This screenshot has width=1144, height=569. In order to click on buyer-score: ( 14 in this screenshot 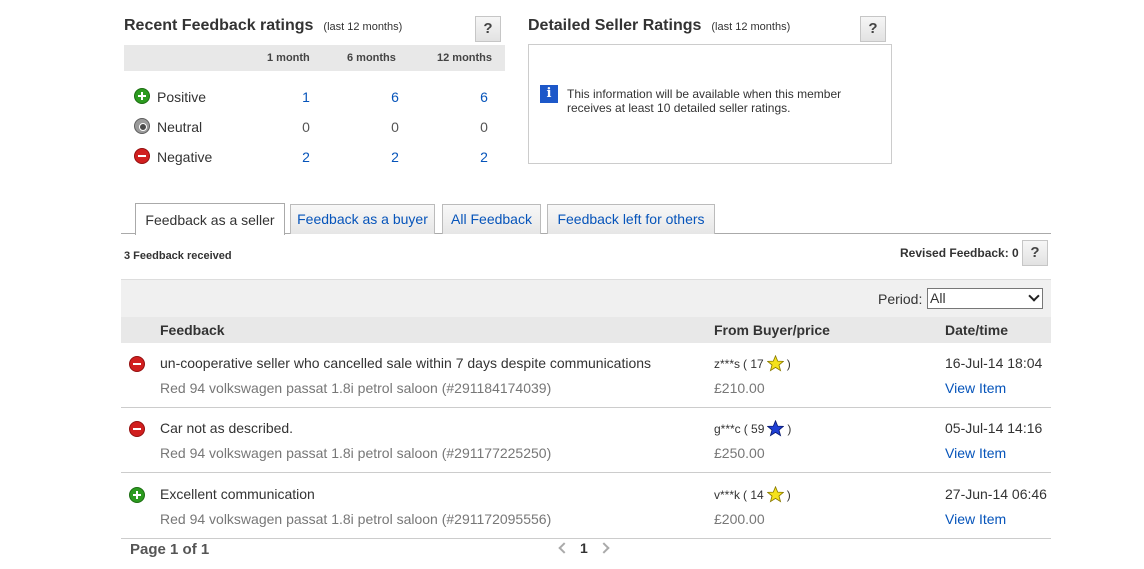, I will do `click(753, 494)`.